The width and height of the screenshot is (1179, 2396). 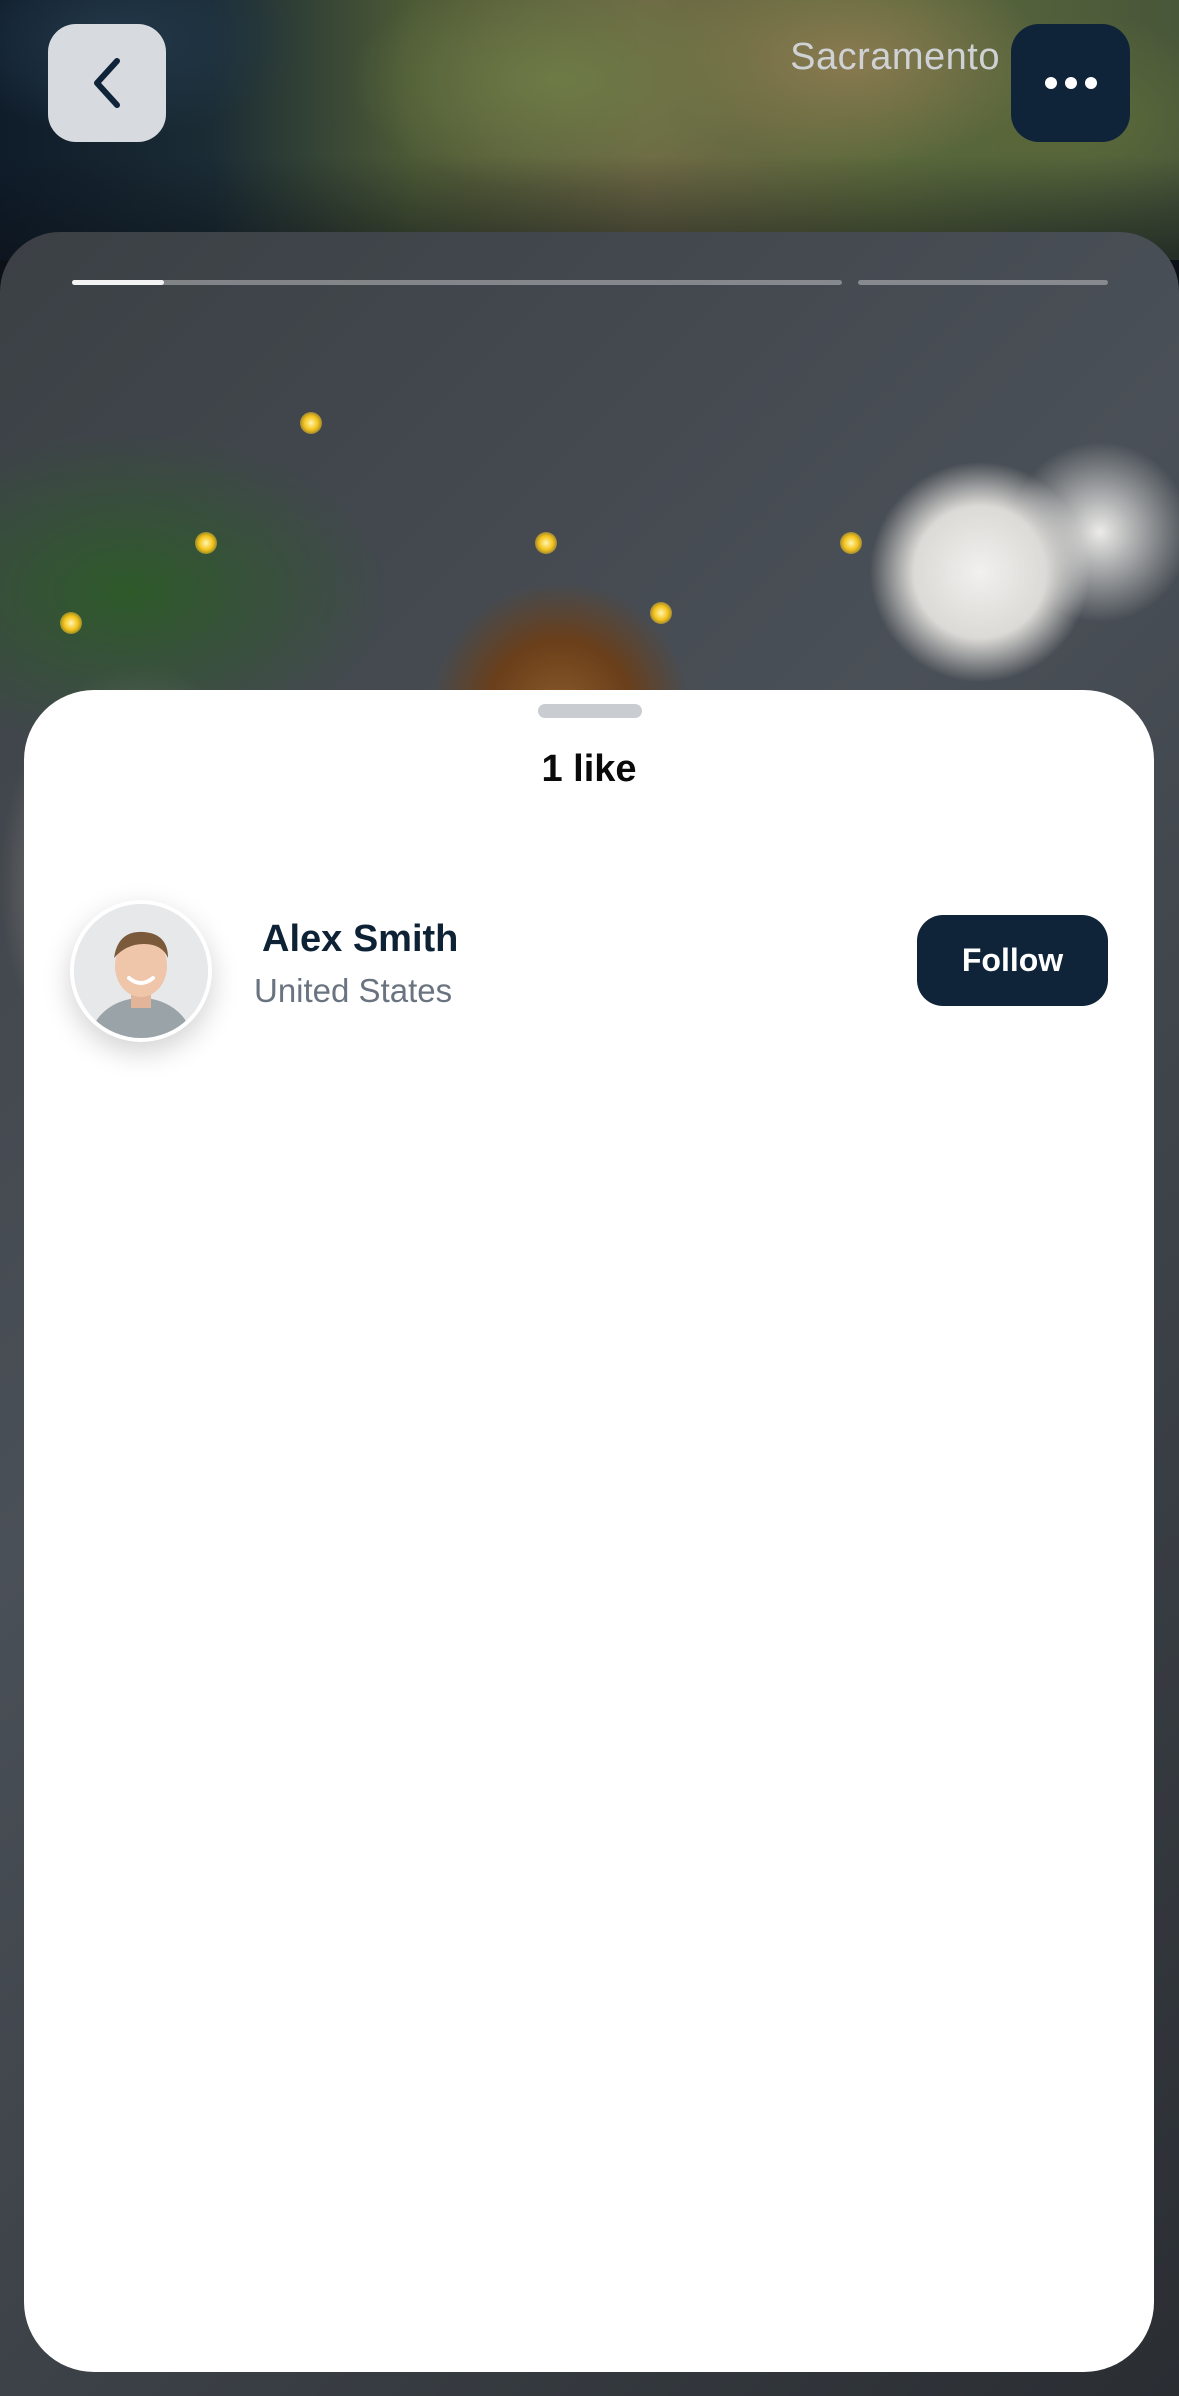 I want to click on sheet-drag-handle, so click(x=590, y=711).